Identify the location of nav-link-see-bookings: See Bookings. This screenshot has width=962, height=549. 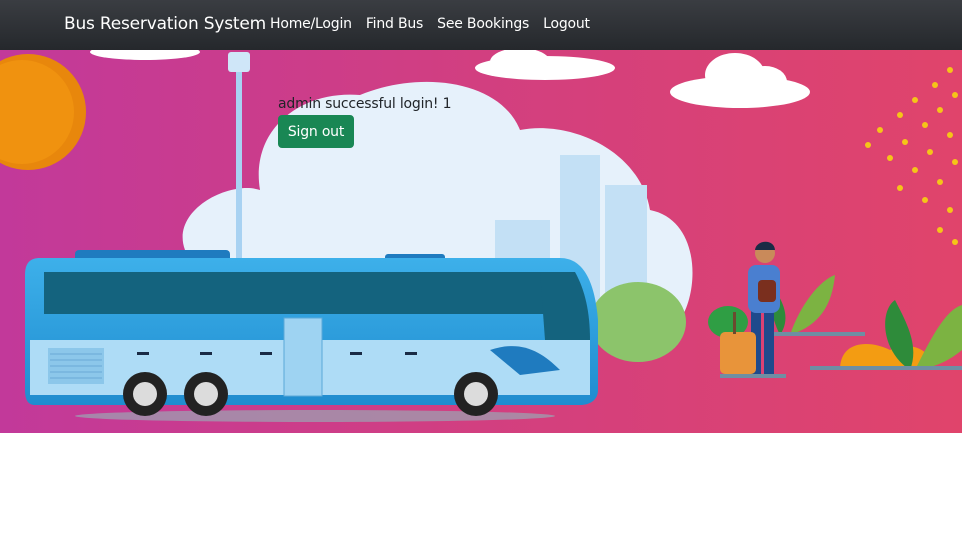
(483, 24).